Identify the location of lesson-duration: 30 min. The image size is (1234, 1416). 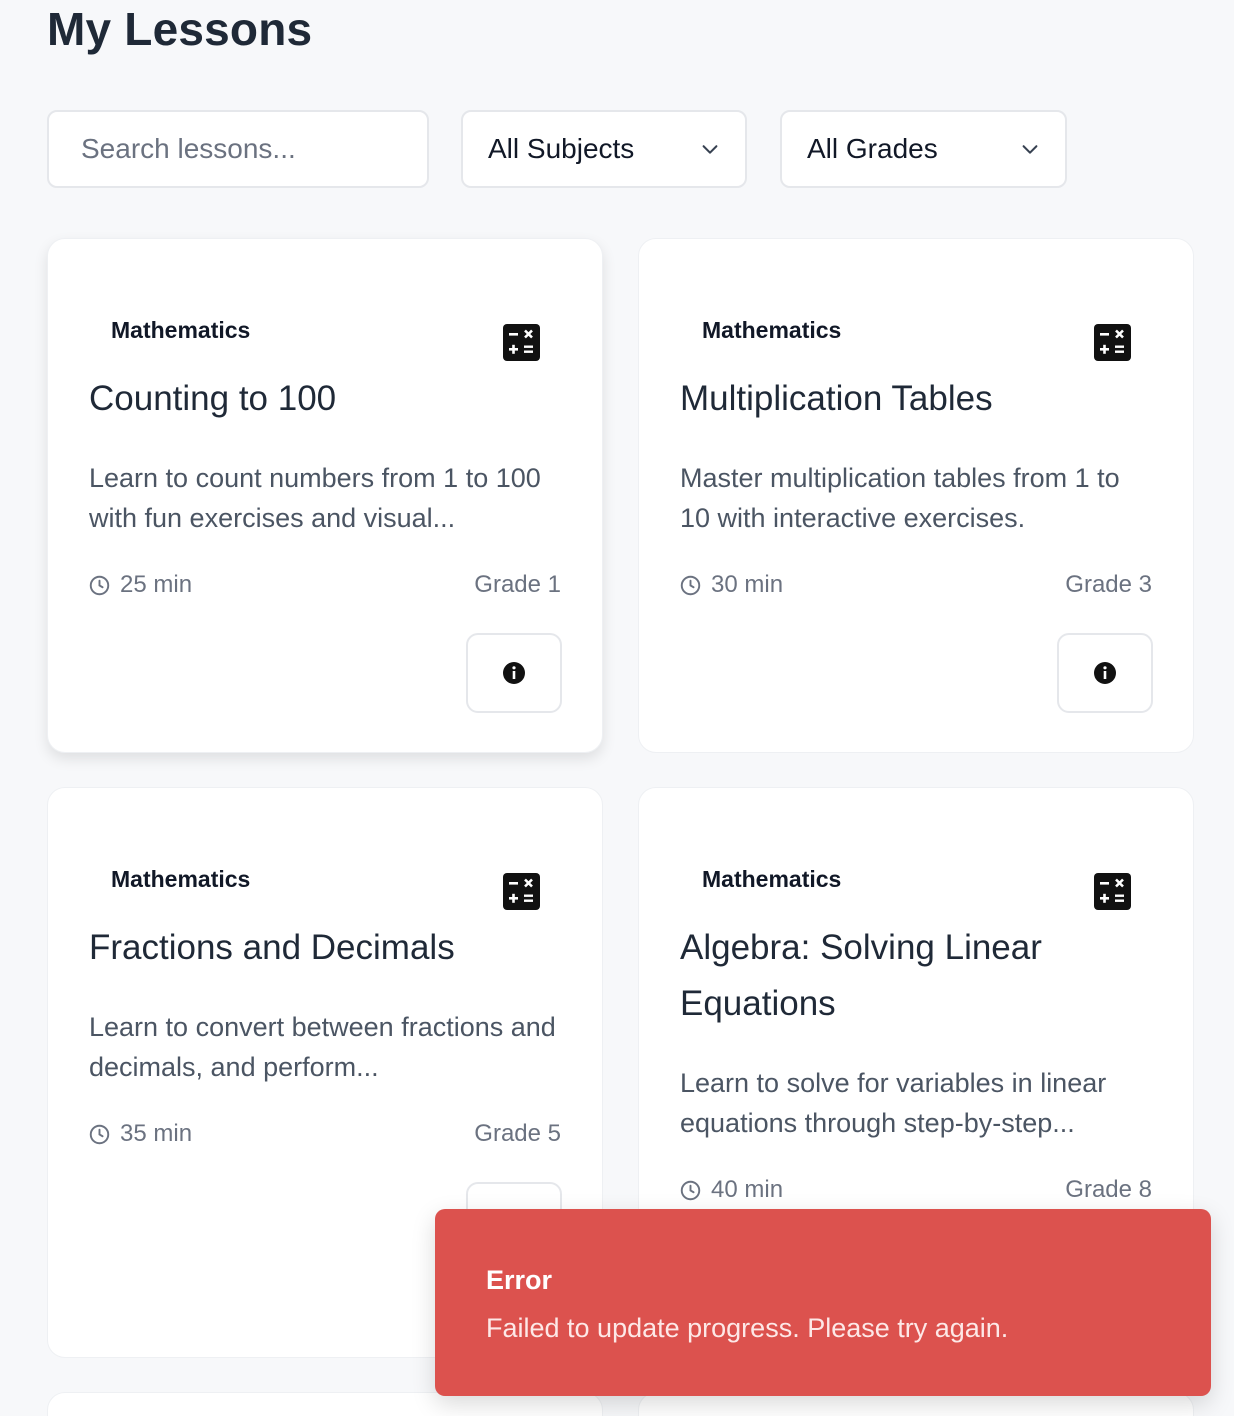
(731, 585).